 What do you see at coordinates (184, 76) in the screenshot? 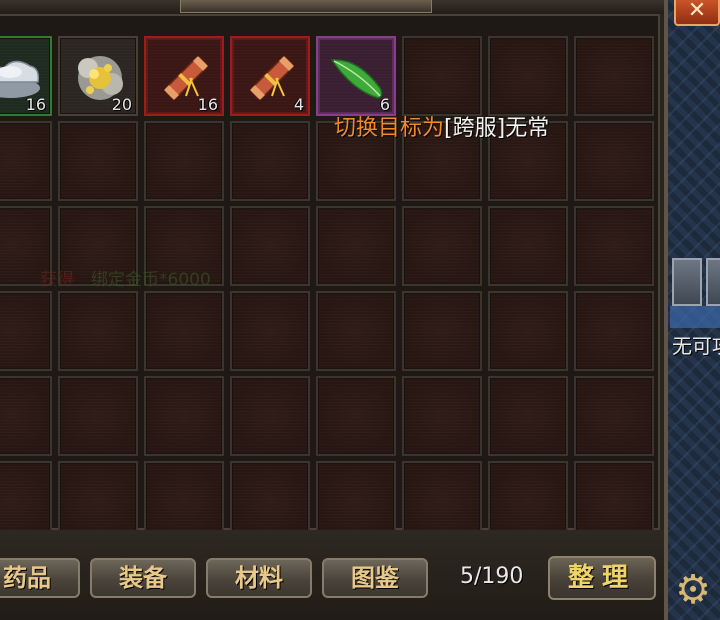
I see `inventory-slot-firework-tube: 16` at bounding box center [184, 76].